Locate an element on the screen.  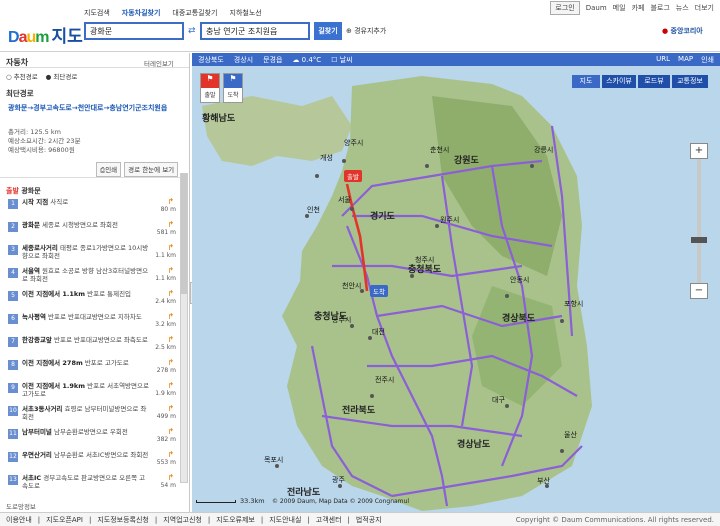
route-step: 8 이전 지점에서 278m 반포로 고가도로 ↱ 278 m is located at coordinates (92, 366).